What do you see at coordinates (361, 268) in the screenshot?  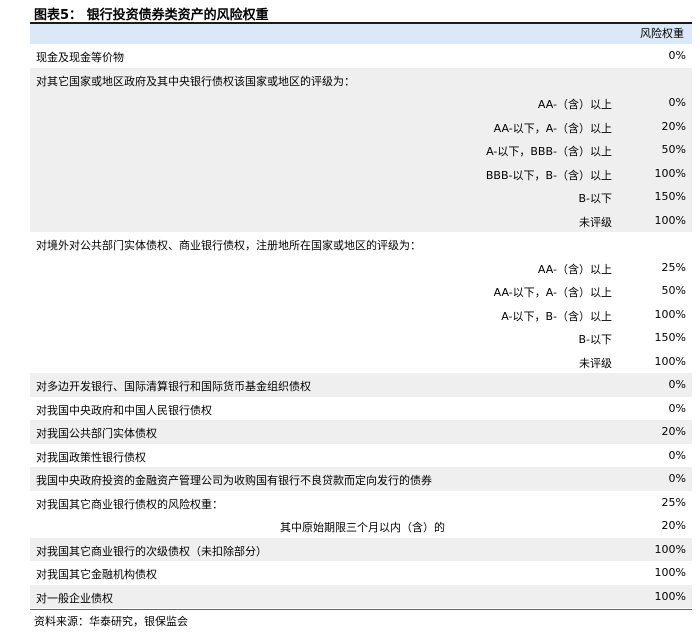 I see `table-row: AA-（含）以上 25%` at bounding box center [361, 268].